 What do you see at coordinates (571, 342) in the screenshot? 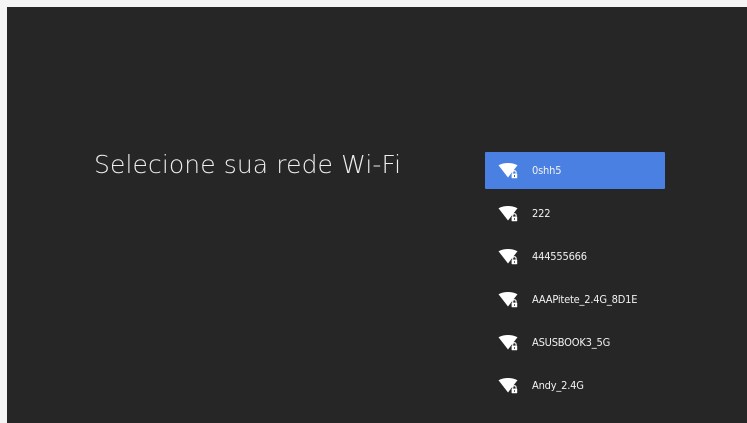
I see `network-name: ASUSBOOK3_5G` at bounding box center [571, 342].